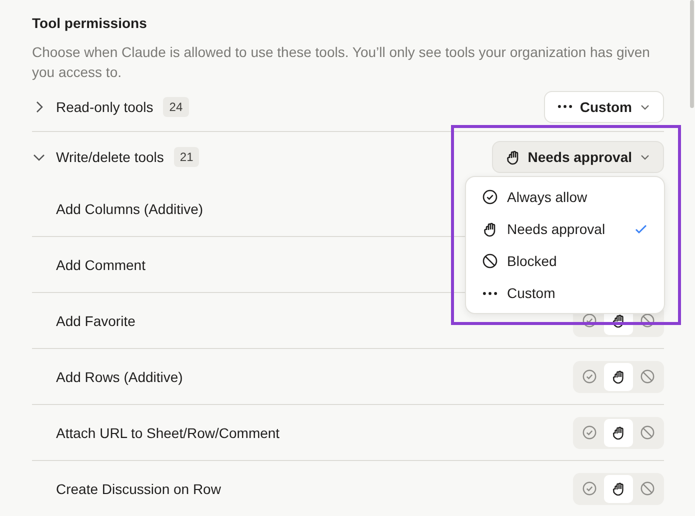 This screenshot has height=516, width=695. Describe the element at coordinates (105, 106) in the screenshot. I see `group-name: Read-only tools` at that location.